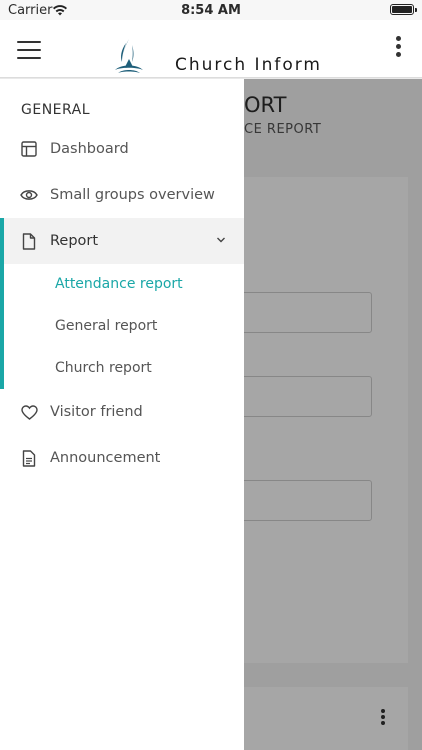 The image size is (422, 750). Describe the element at coordinates (103, 368) in the screenshot. I see `subnav-item-church-report: Church report` at that location.